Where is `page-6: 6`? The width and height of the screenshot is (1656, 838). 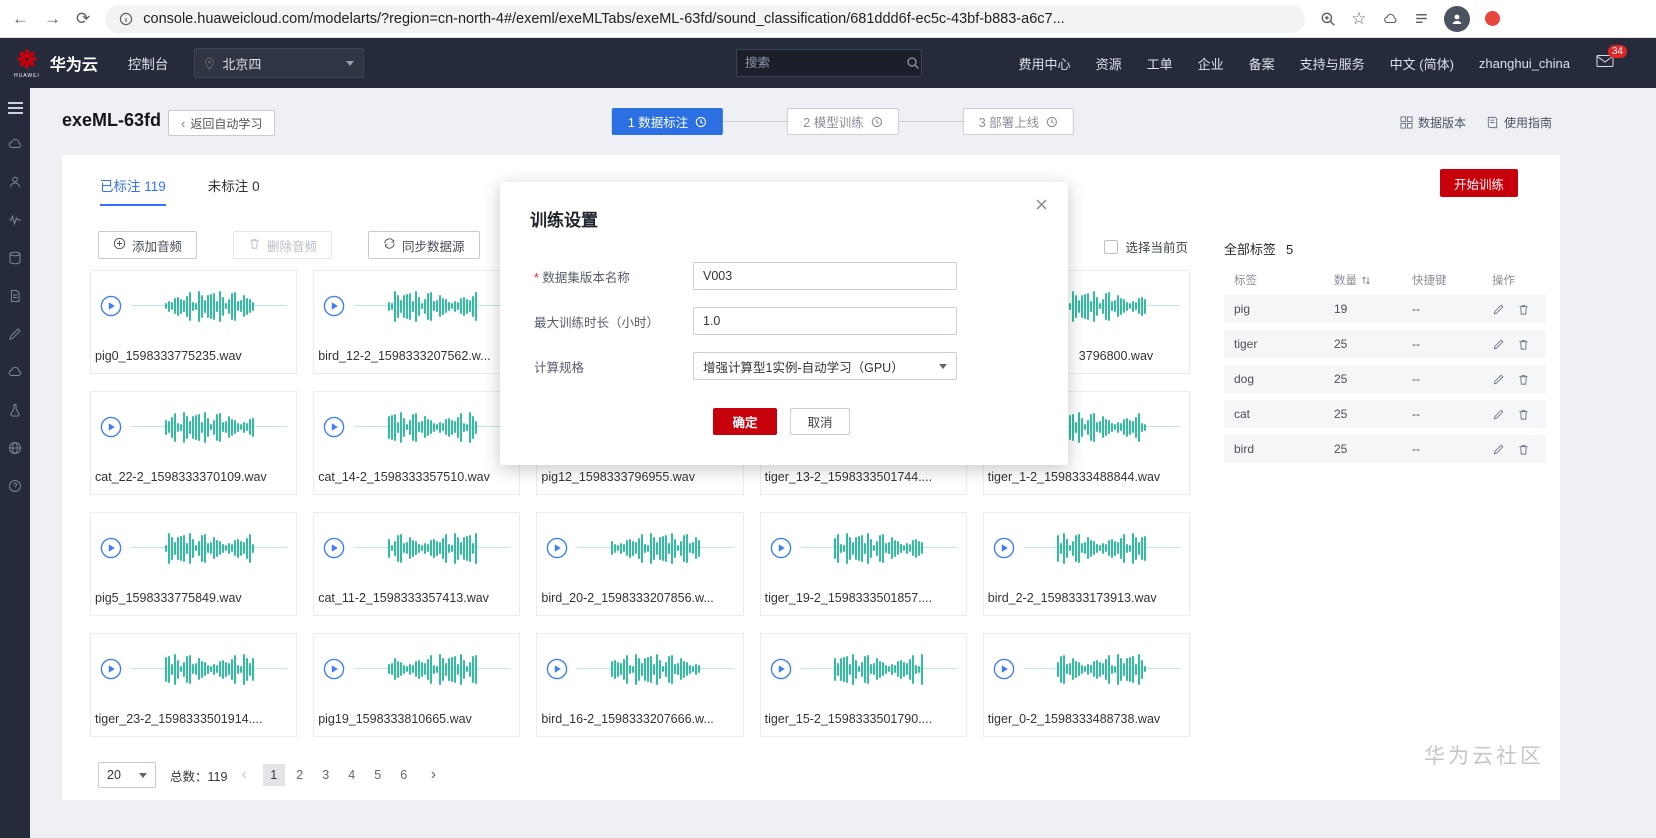 page-6: 6 is located at coordinates (404, 775).